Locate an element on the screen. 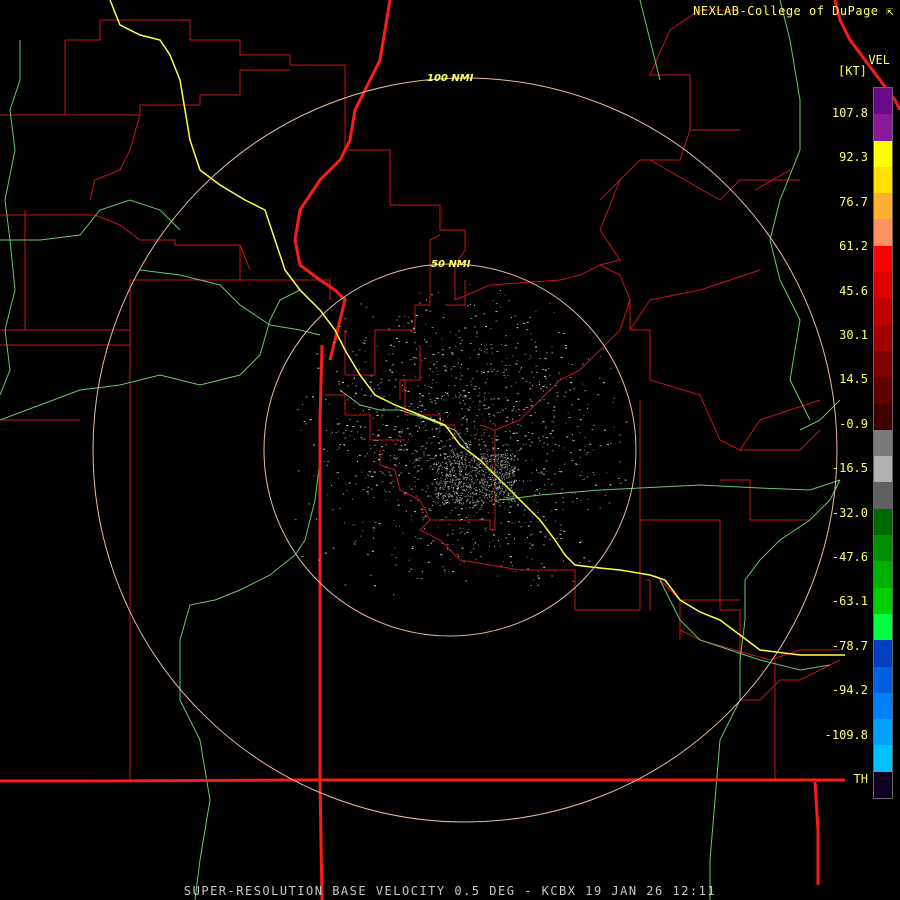 The image size is (900, 900). ring-label-100nmi: 100 NMI is located at coordinates (450, 78).